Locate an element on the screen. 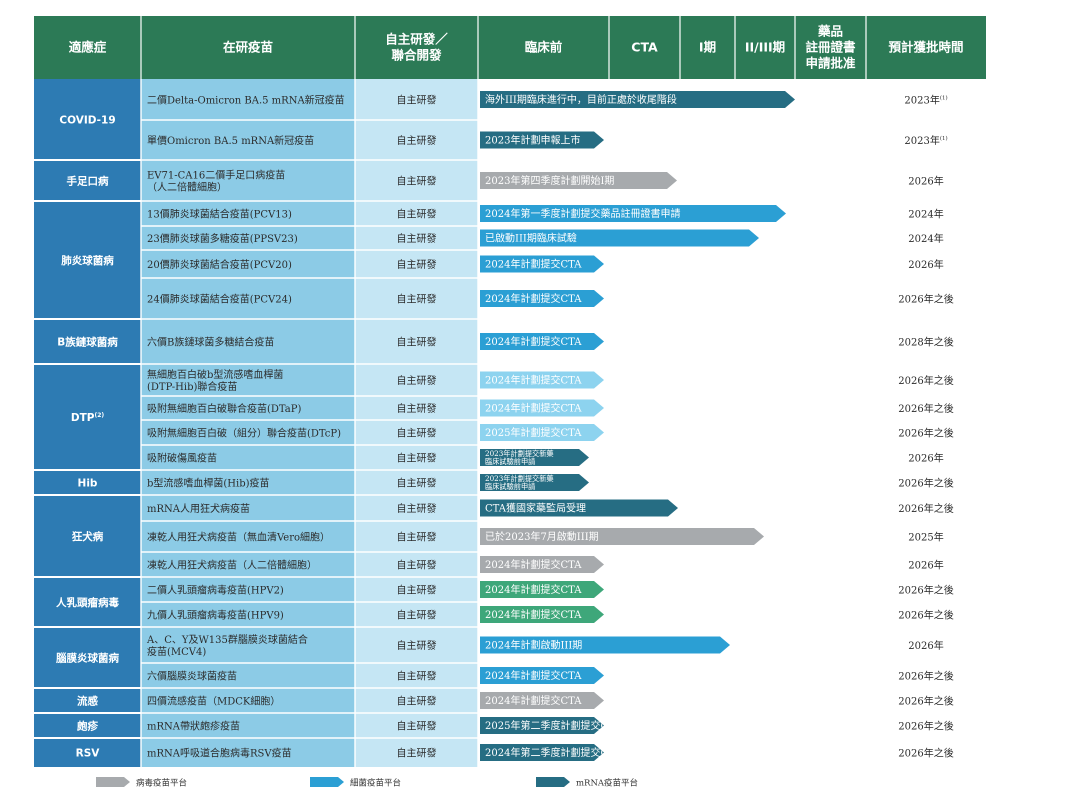 The width and height of the screenshot is (1080, 797). candidate-name: 吸附無細胞百白破（組分）聯合疫苗(DTcP) is located at coordinates (244, 433).